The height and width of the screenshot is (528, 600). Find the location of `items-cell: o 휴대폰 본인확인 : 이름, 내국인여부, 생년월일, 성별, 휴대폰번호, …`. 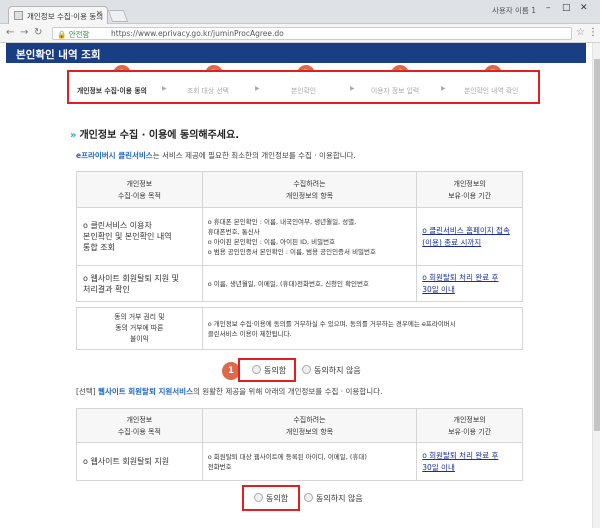

items-cell: o 휴대폰 본인확인 : 이름, 내국인여부, 생년월일, 성별, 휴대폰번호, … is located at coordinates (309, 236).